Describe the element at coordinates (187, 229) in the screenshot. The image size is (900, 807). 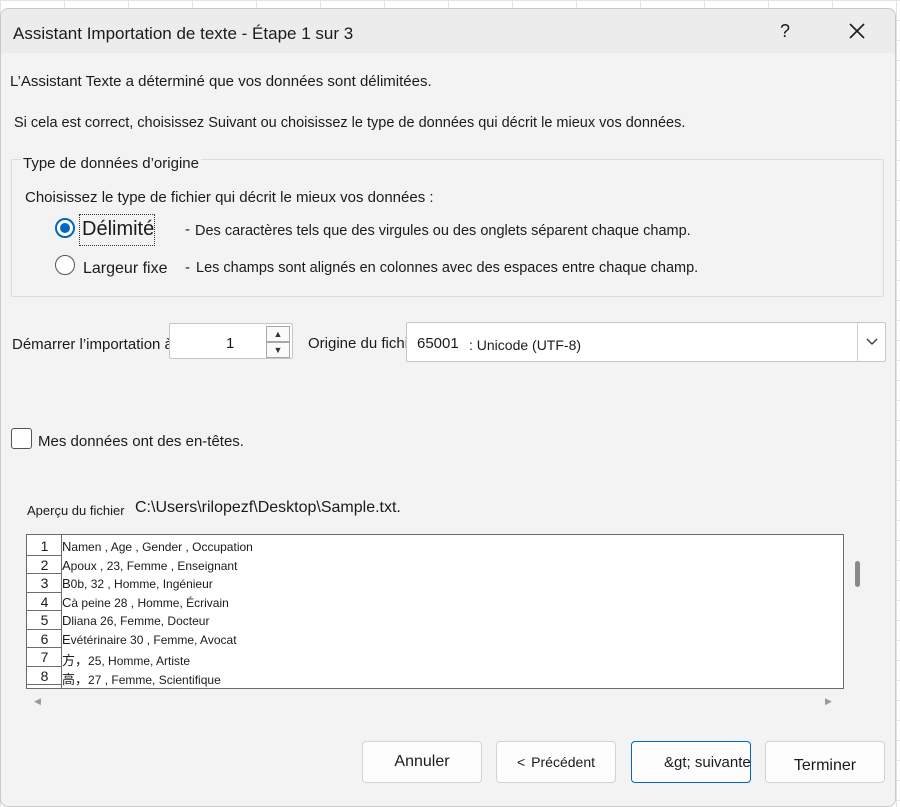
I see `delimited-dash: -` at that location.